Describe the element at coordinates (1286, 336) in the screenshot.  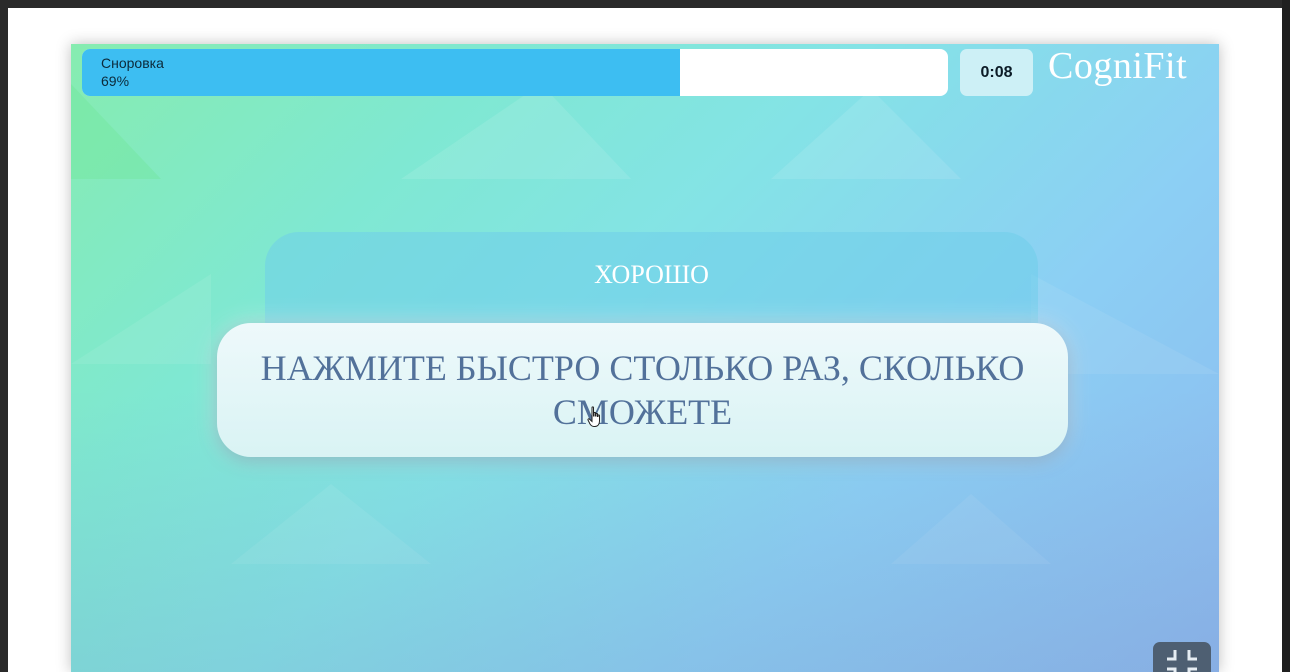
I see `window-edge` at that location.